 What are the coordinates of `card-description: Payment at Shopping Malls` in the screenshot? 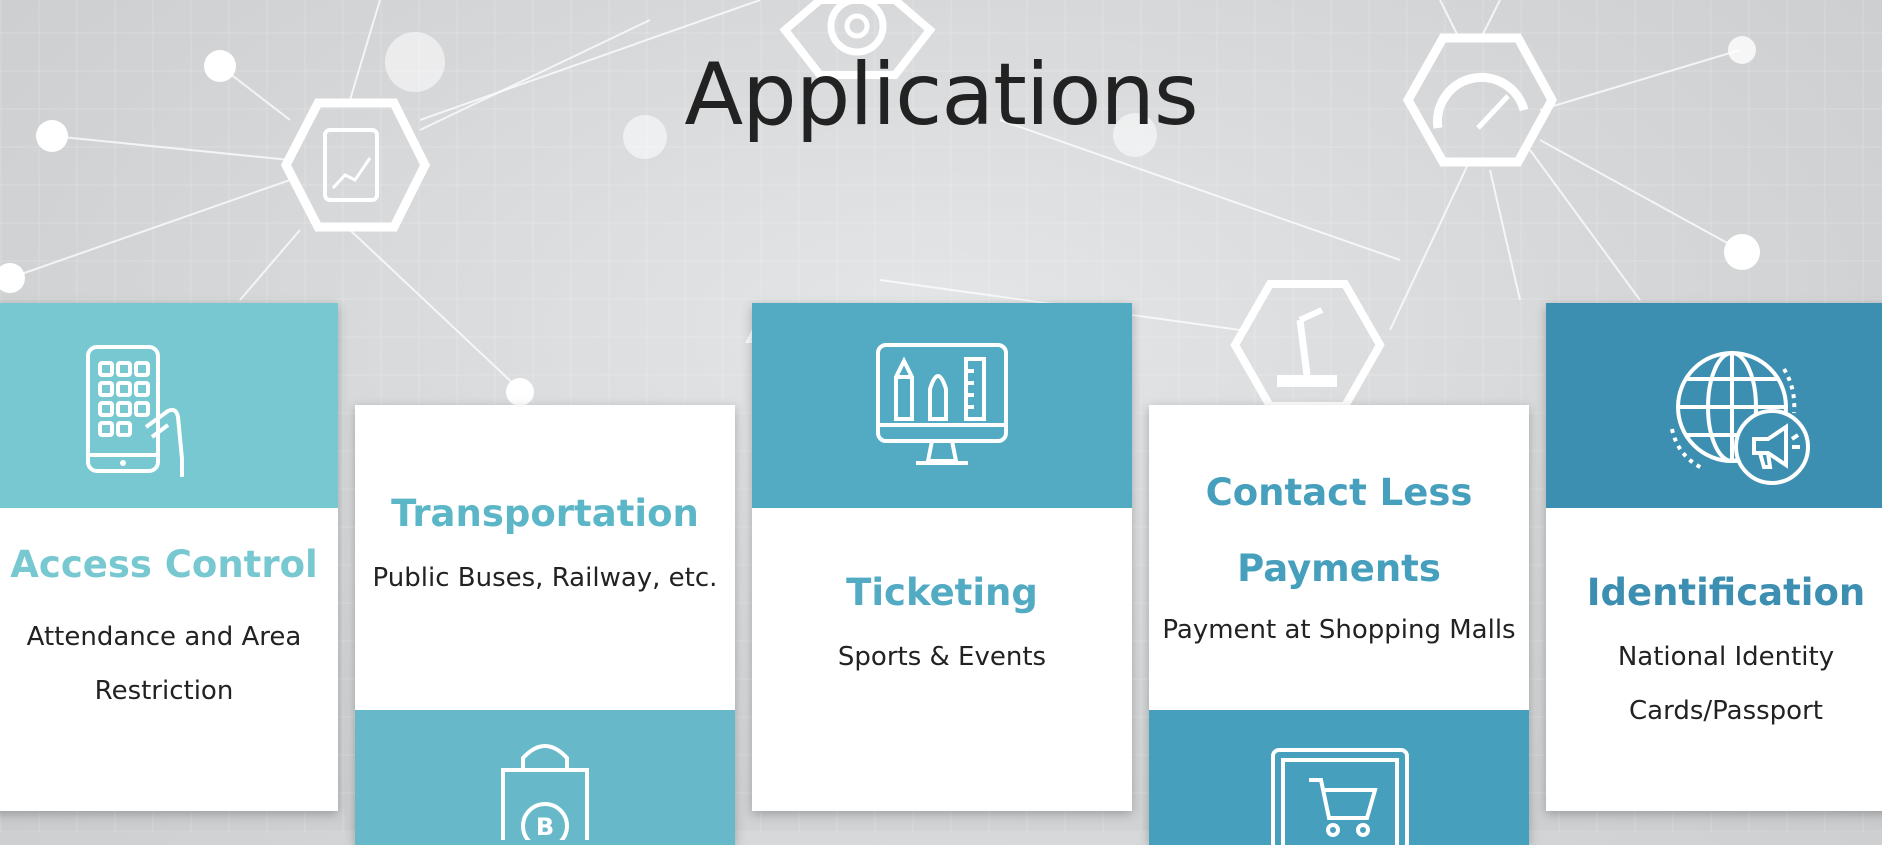 It's located at (1339, 630).